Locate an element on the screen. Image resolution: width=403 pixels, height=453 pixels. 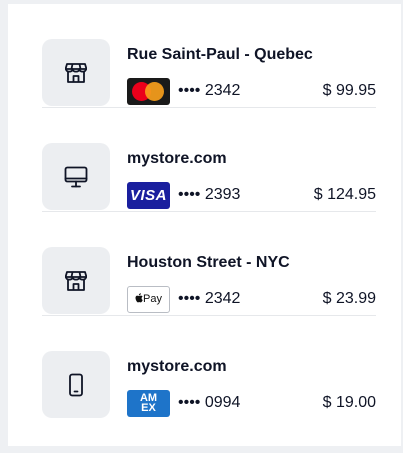
apple-pay-logo: Pay is located at coordinates (148, 299).